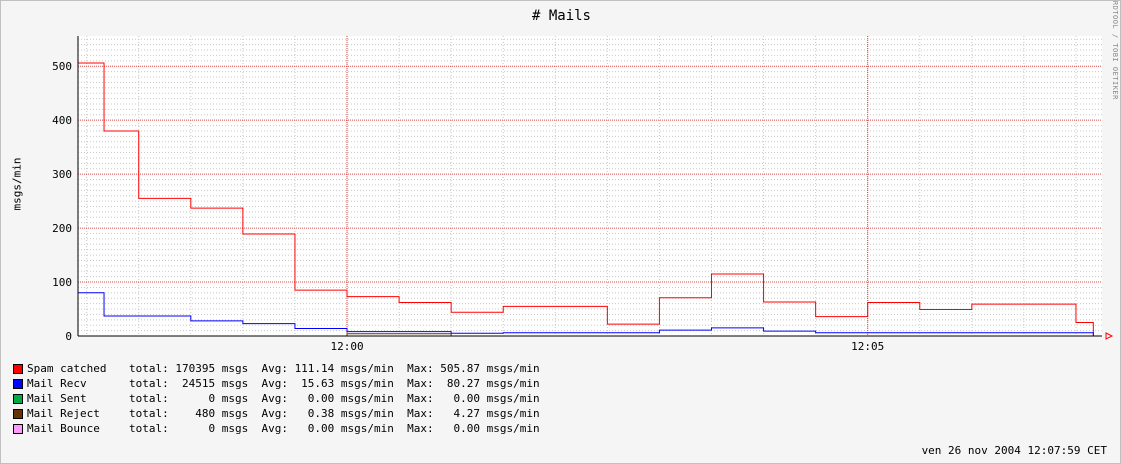 The image size is (1121, 464). What do you see at coordinates (1109, 336) in the screenshot?
I see `x-axis-arrow-icon` at bounding box center [1109, 336].